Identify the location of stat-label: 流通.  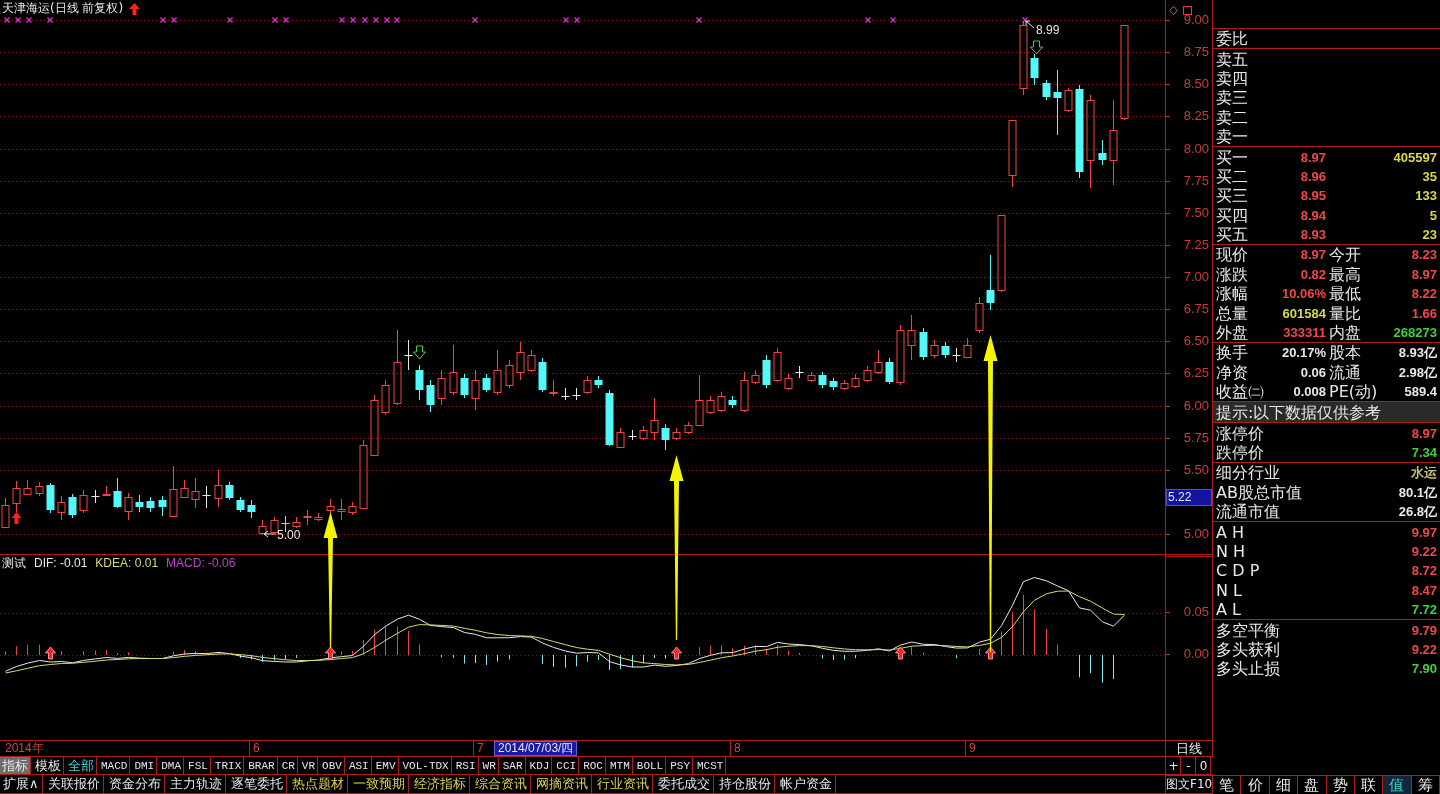
(1345, 372).